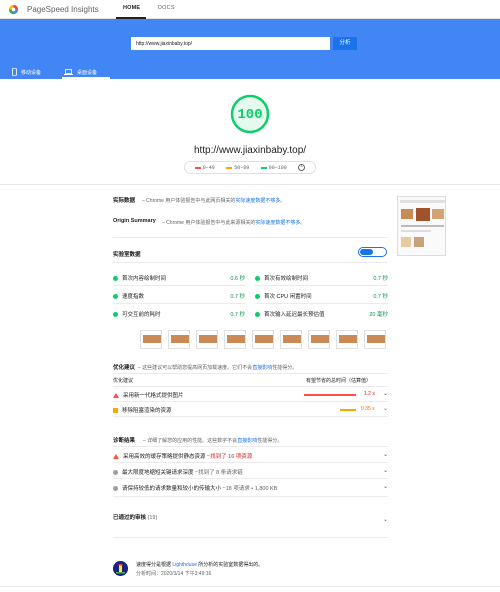 The image size is (500, 592). What do you see at coordinates (124, 368) in the screenshot?
I see `opportunities-title: 优化建议` at bounding box center [124, 368].